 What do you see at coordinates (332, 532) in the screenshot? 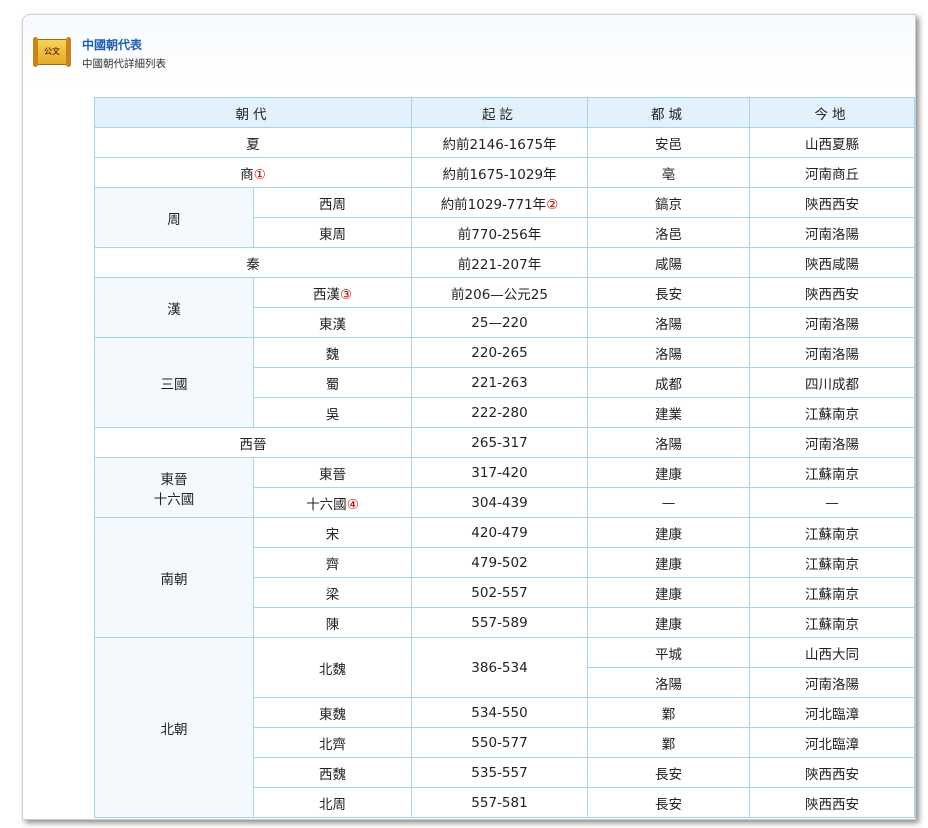
I see `sub-dynasty-cell: 宋` at bounding box center [332, 532].